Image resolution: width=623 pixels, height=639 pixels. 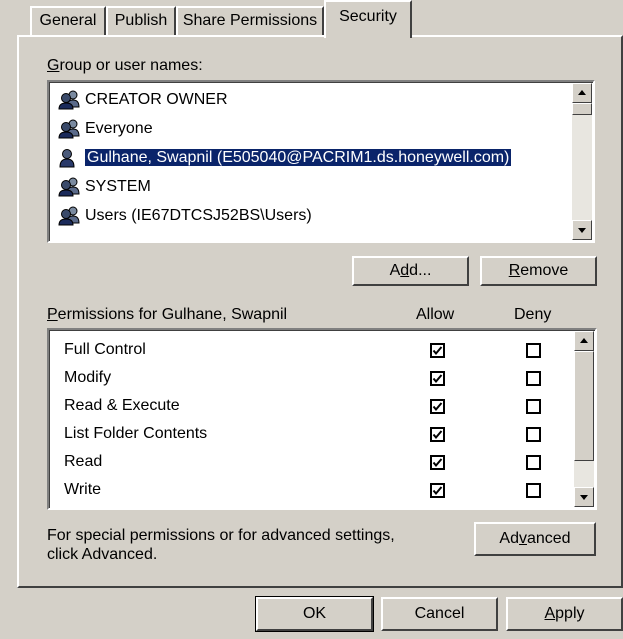 I want to click on user-name-label: Users (IE67DTCSJ52BS\Users), so click(x=198, y=215).